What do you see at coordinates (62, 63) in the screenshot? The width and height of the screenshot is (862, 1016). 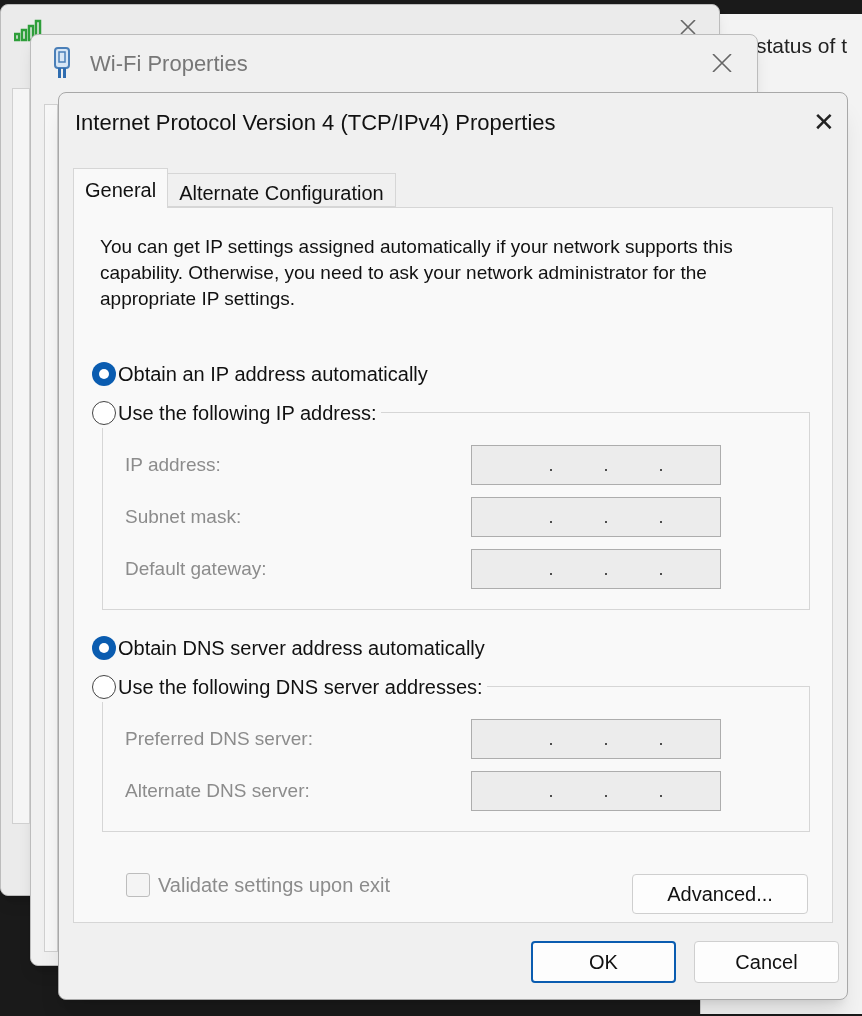 I see `network-adapter-icon` at bounding box center [62, 63].